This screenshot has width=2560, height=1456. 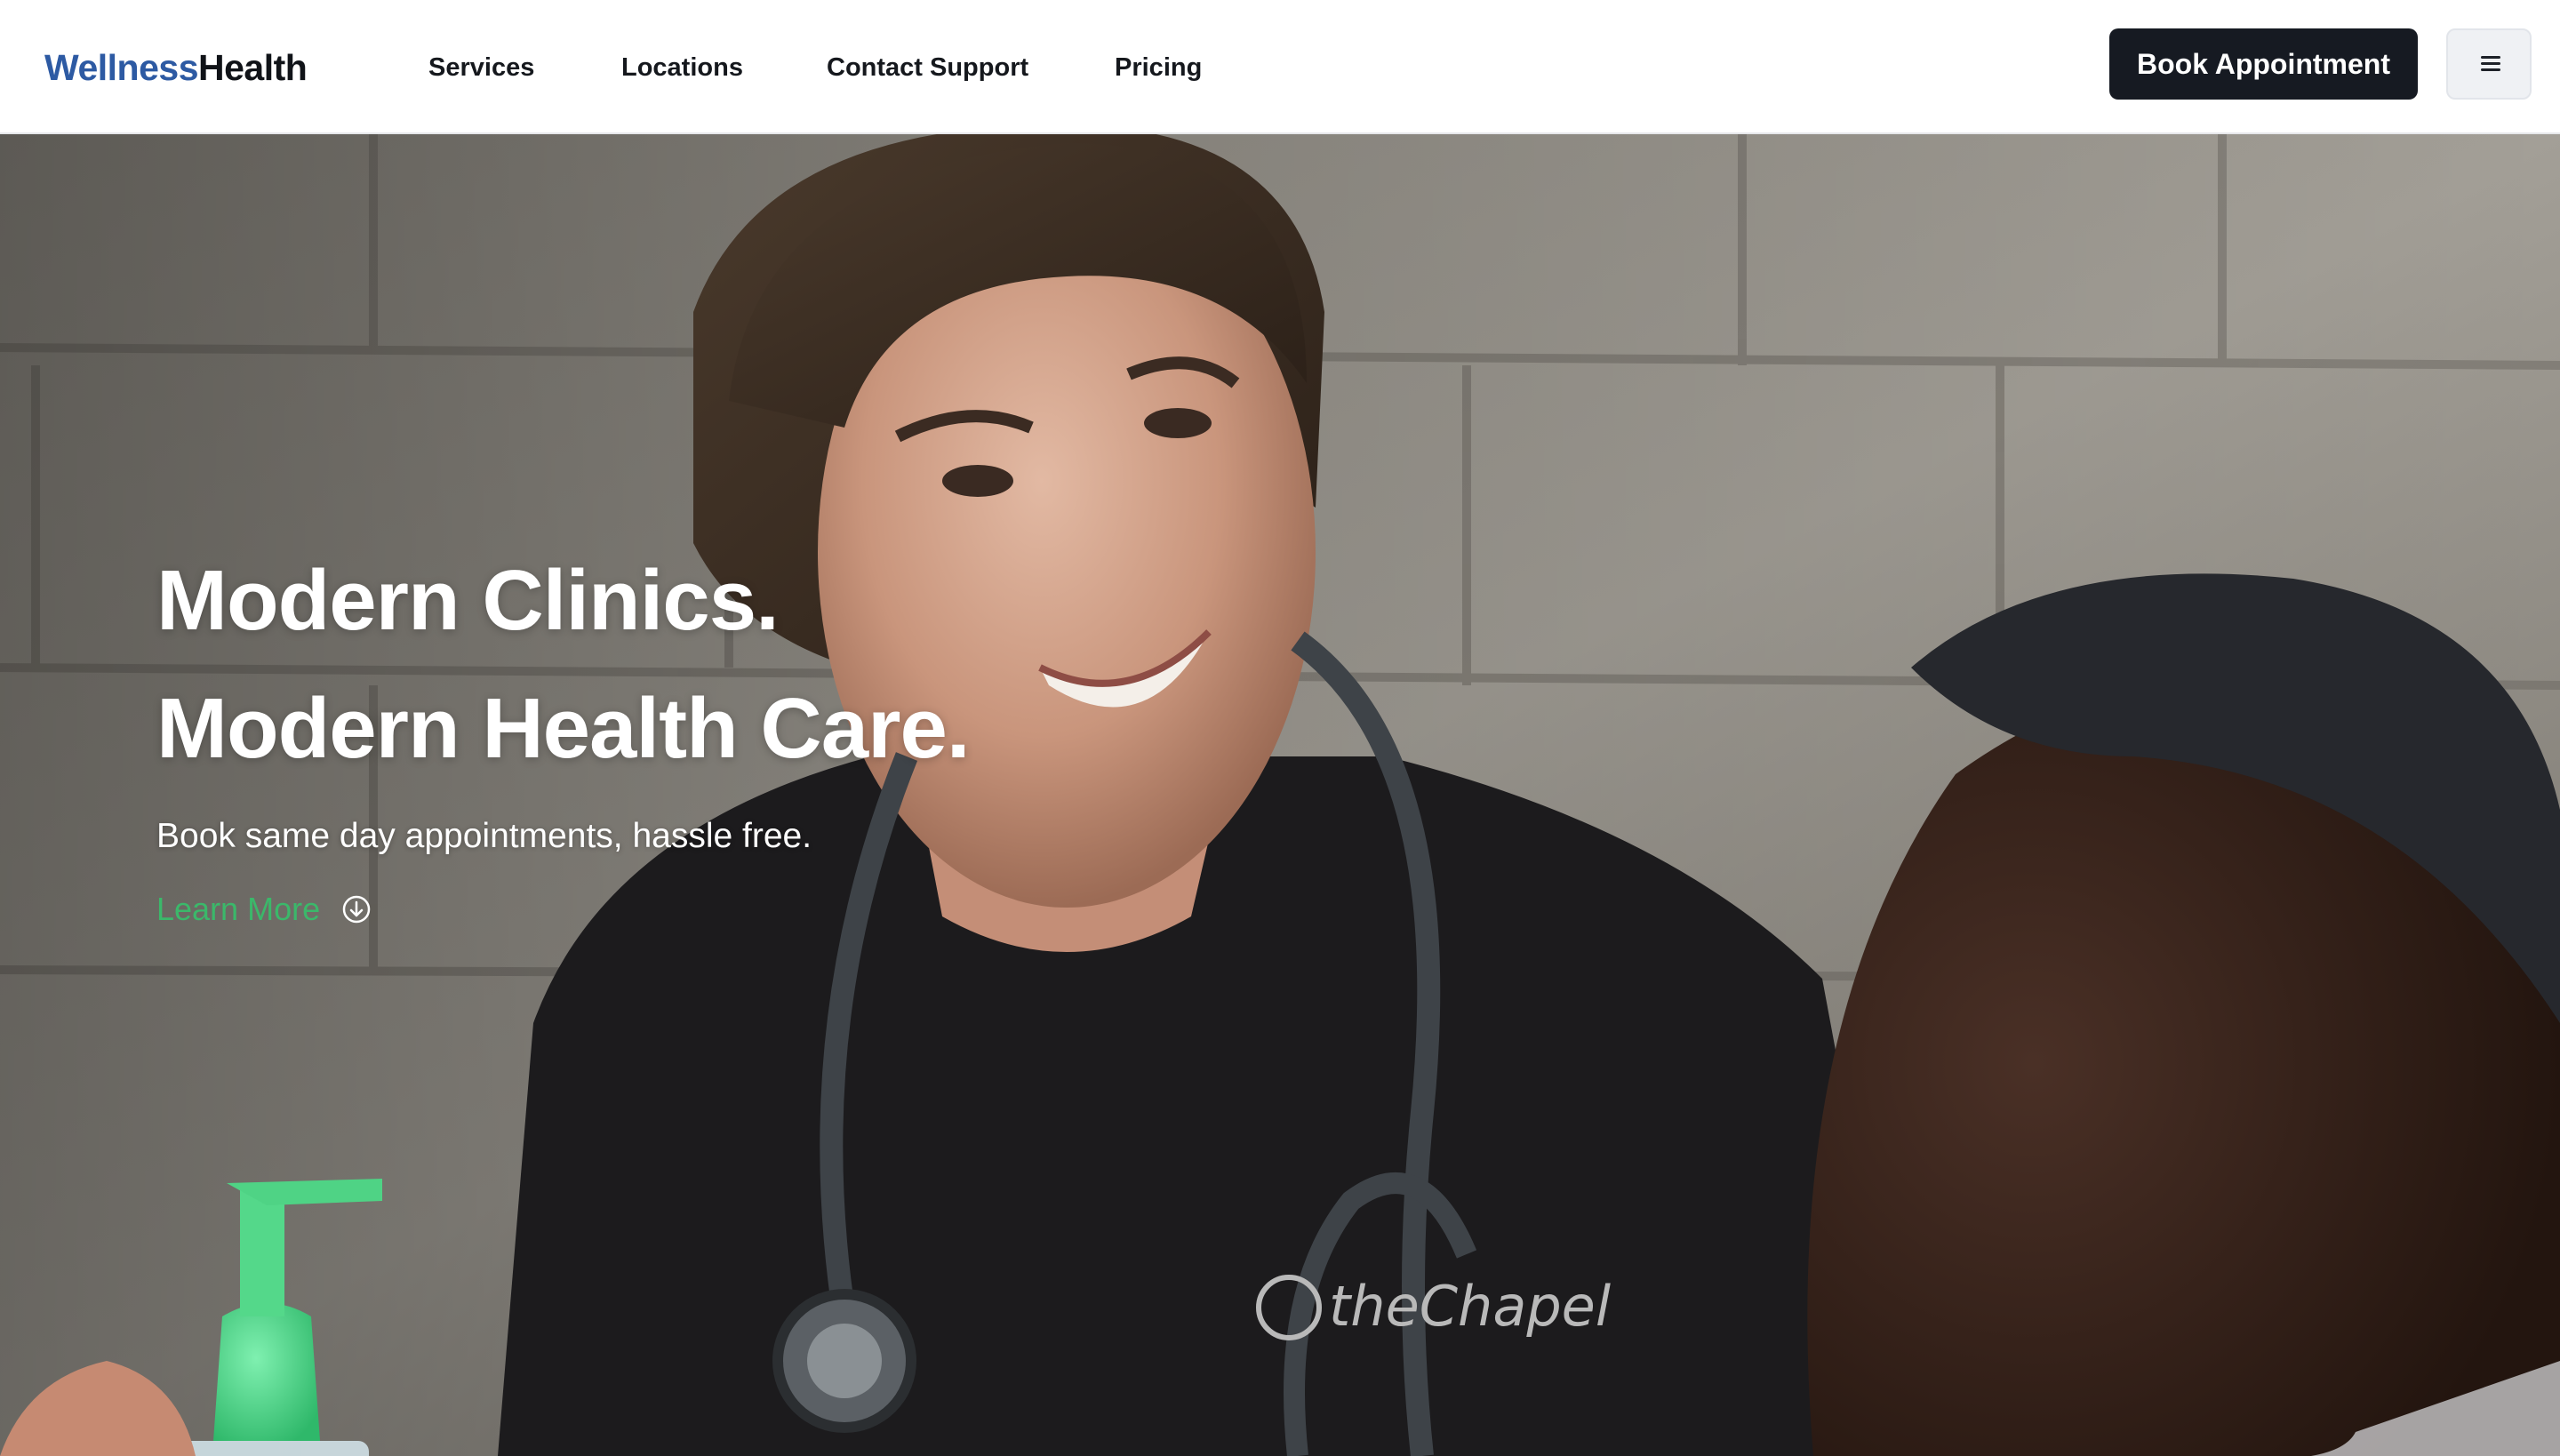 I want to click on brand-logo: WellnessHealth, so click(x=176, y=67).